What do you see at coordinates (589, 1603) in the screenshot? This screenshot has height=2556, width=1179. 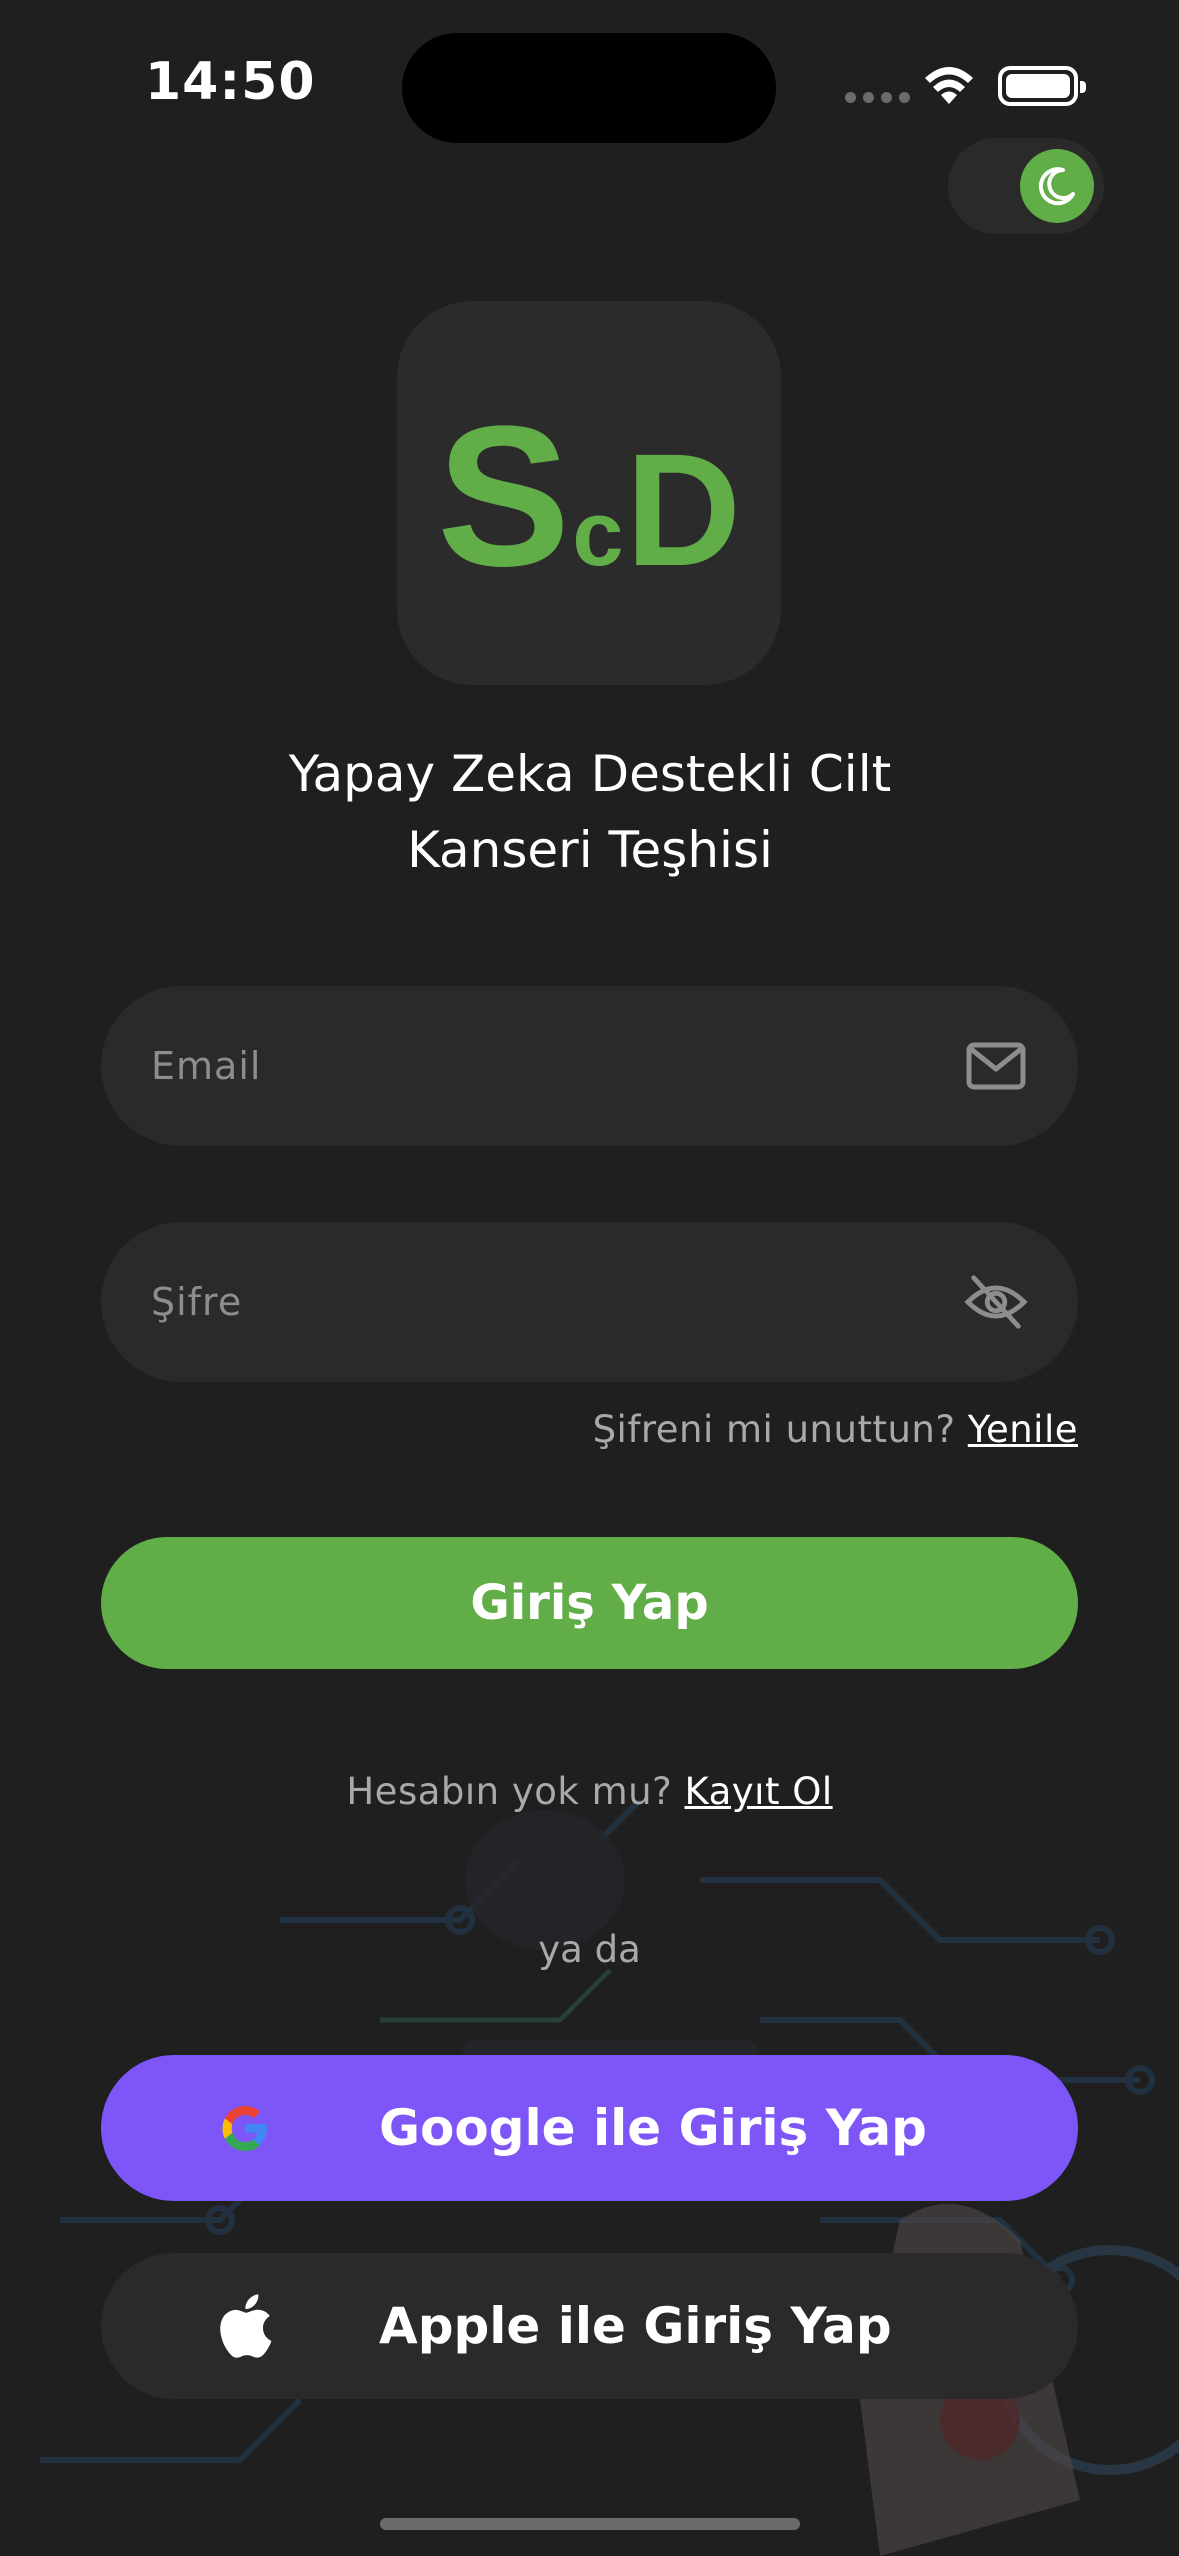 I see `login-button: Giriş Yap` at bounding box center [589, 1603].